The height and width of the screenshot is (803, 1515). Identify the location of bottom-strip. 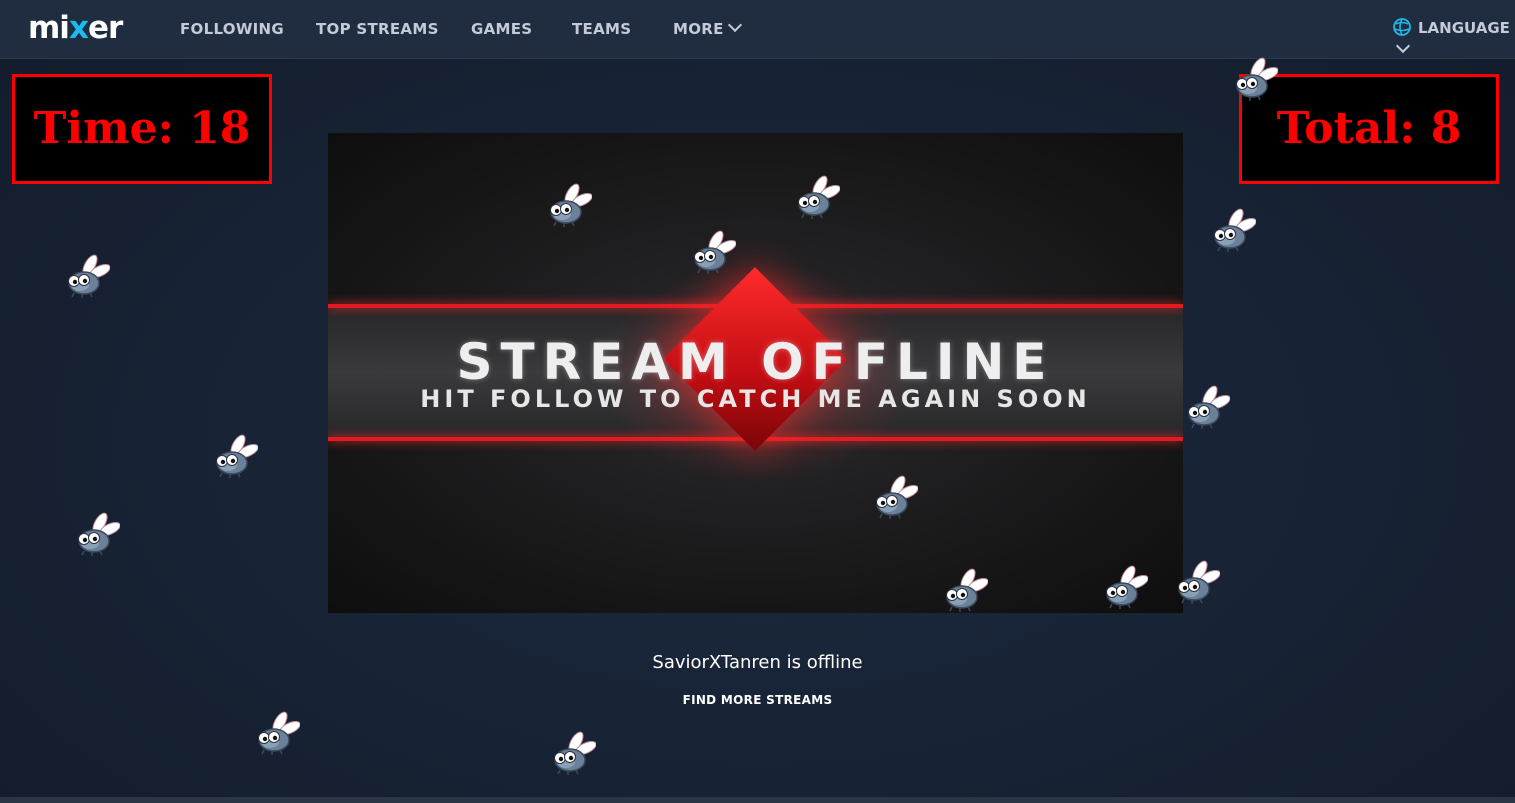
(757, 800).